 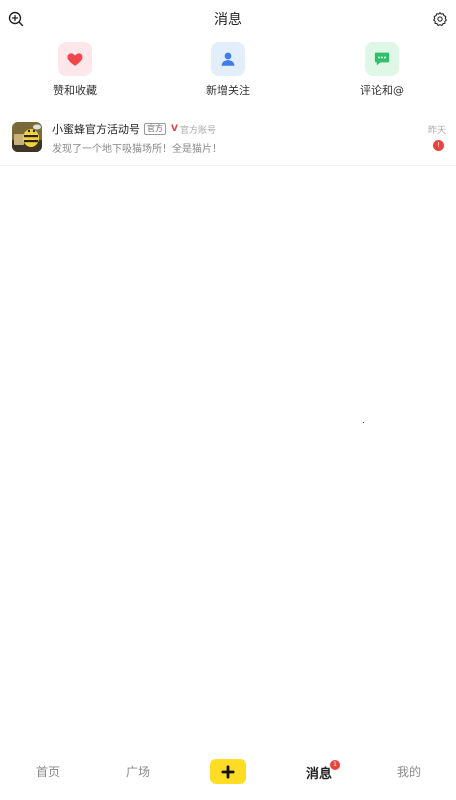 I want to click on gear-icon, so click(x=440, y=19).